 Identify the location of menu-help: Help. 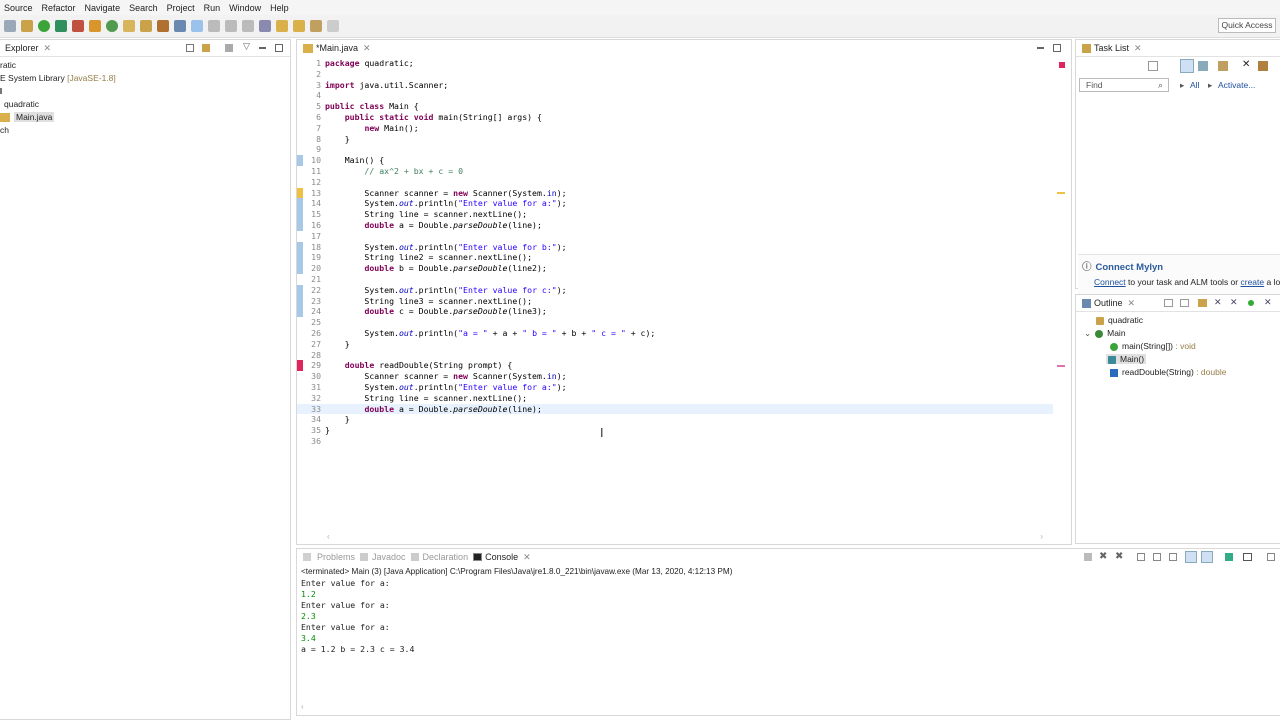
(279, 8).